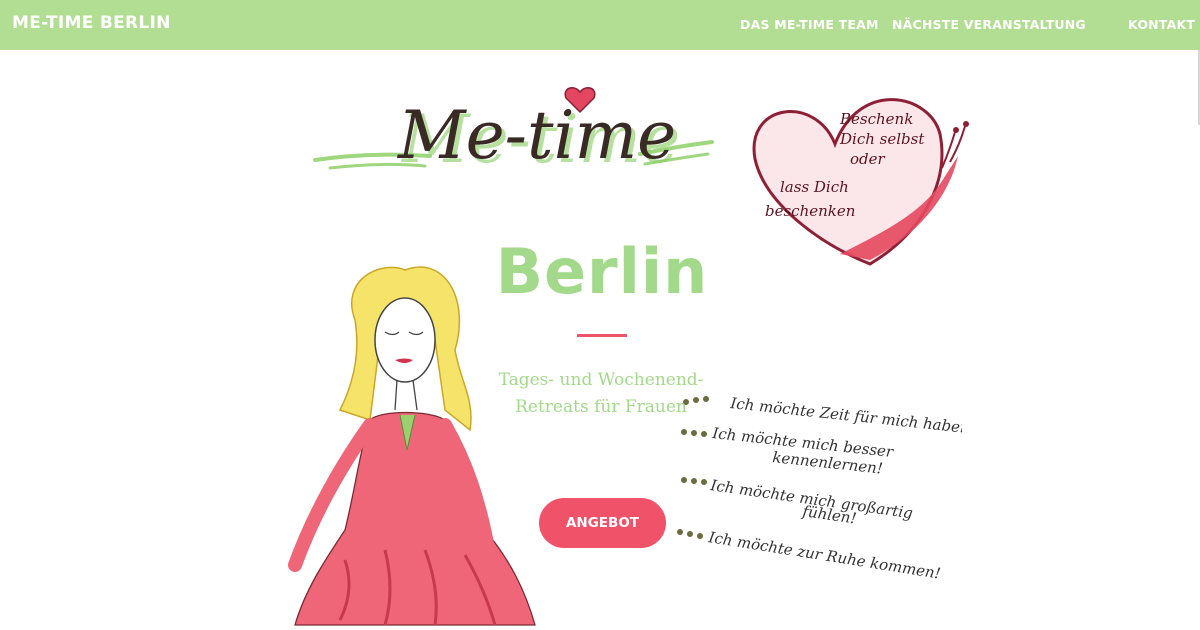 This screenshot has height=630, width=1200. I want to click on woman-illustration, so click(412, 446).